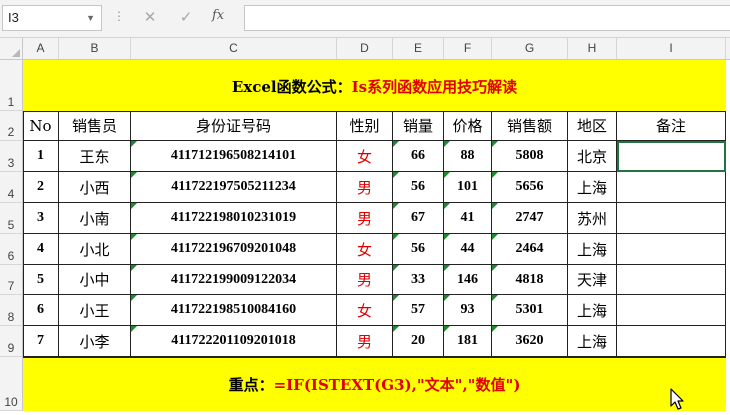 This screenshot has height=415, width=730. What do you see at coordinates (218, 15) in the screenshot?
I see `insert-function-icon: fx` at bounding box center [218, 15].